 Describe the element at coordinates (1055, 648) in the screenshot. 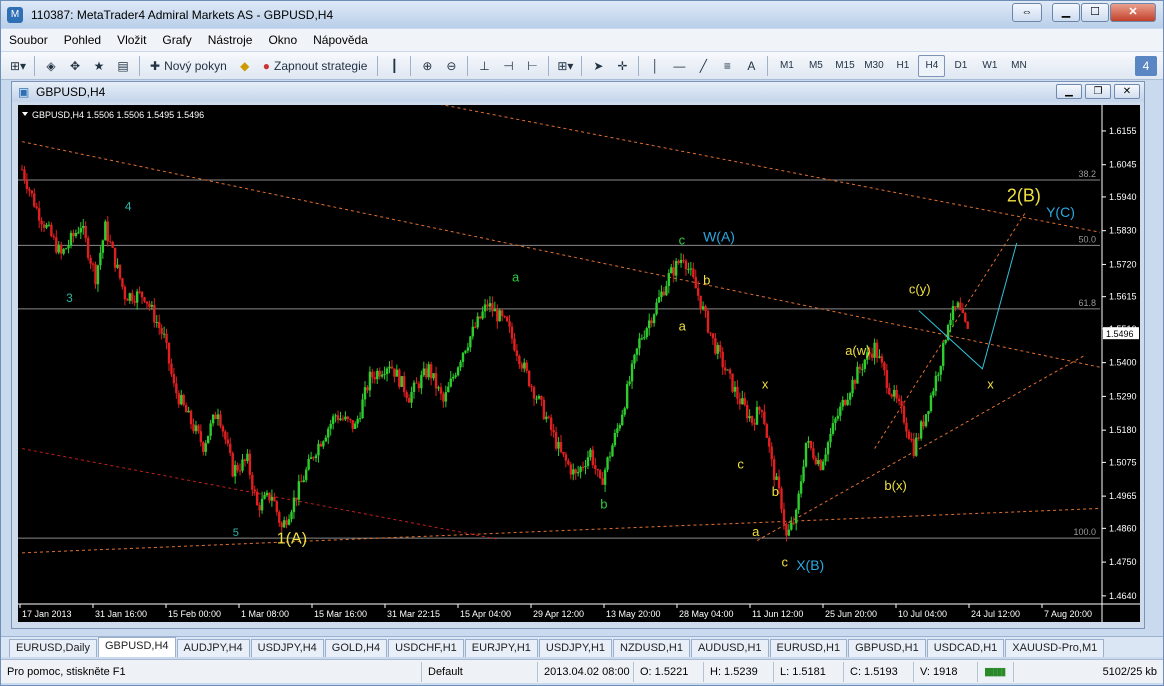

I see `chart-tab: XAUUSD-Pro,M1` at that location.